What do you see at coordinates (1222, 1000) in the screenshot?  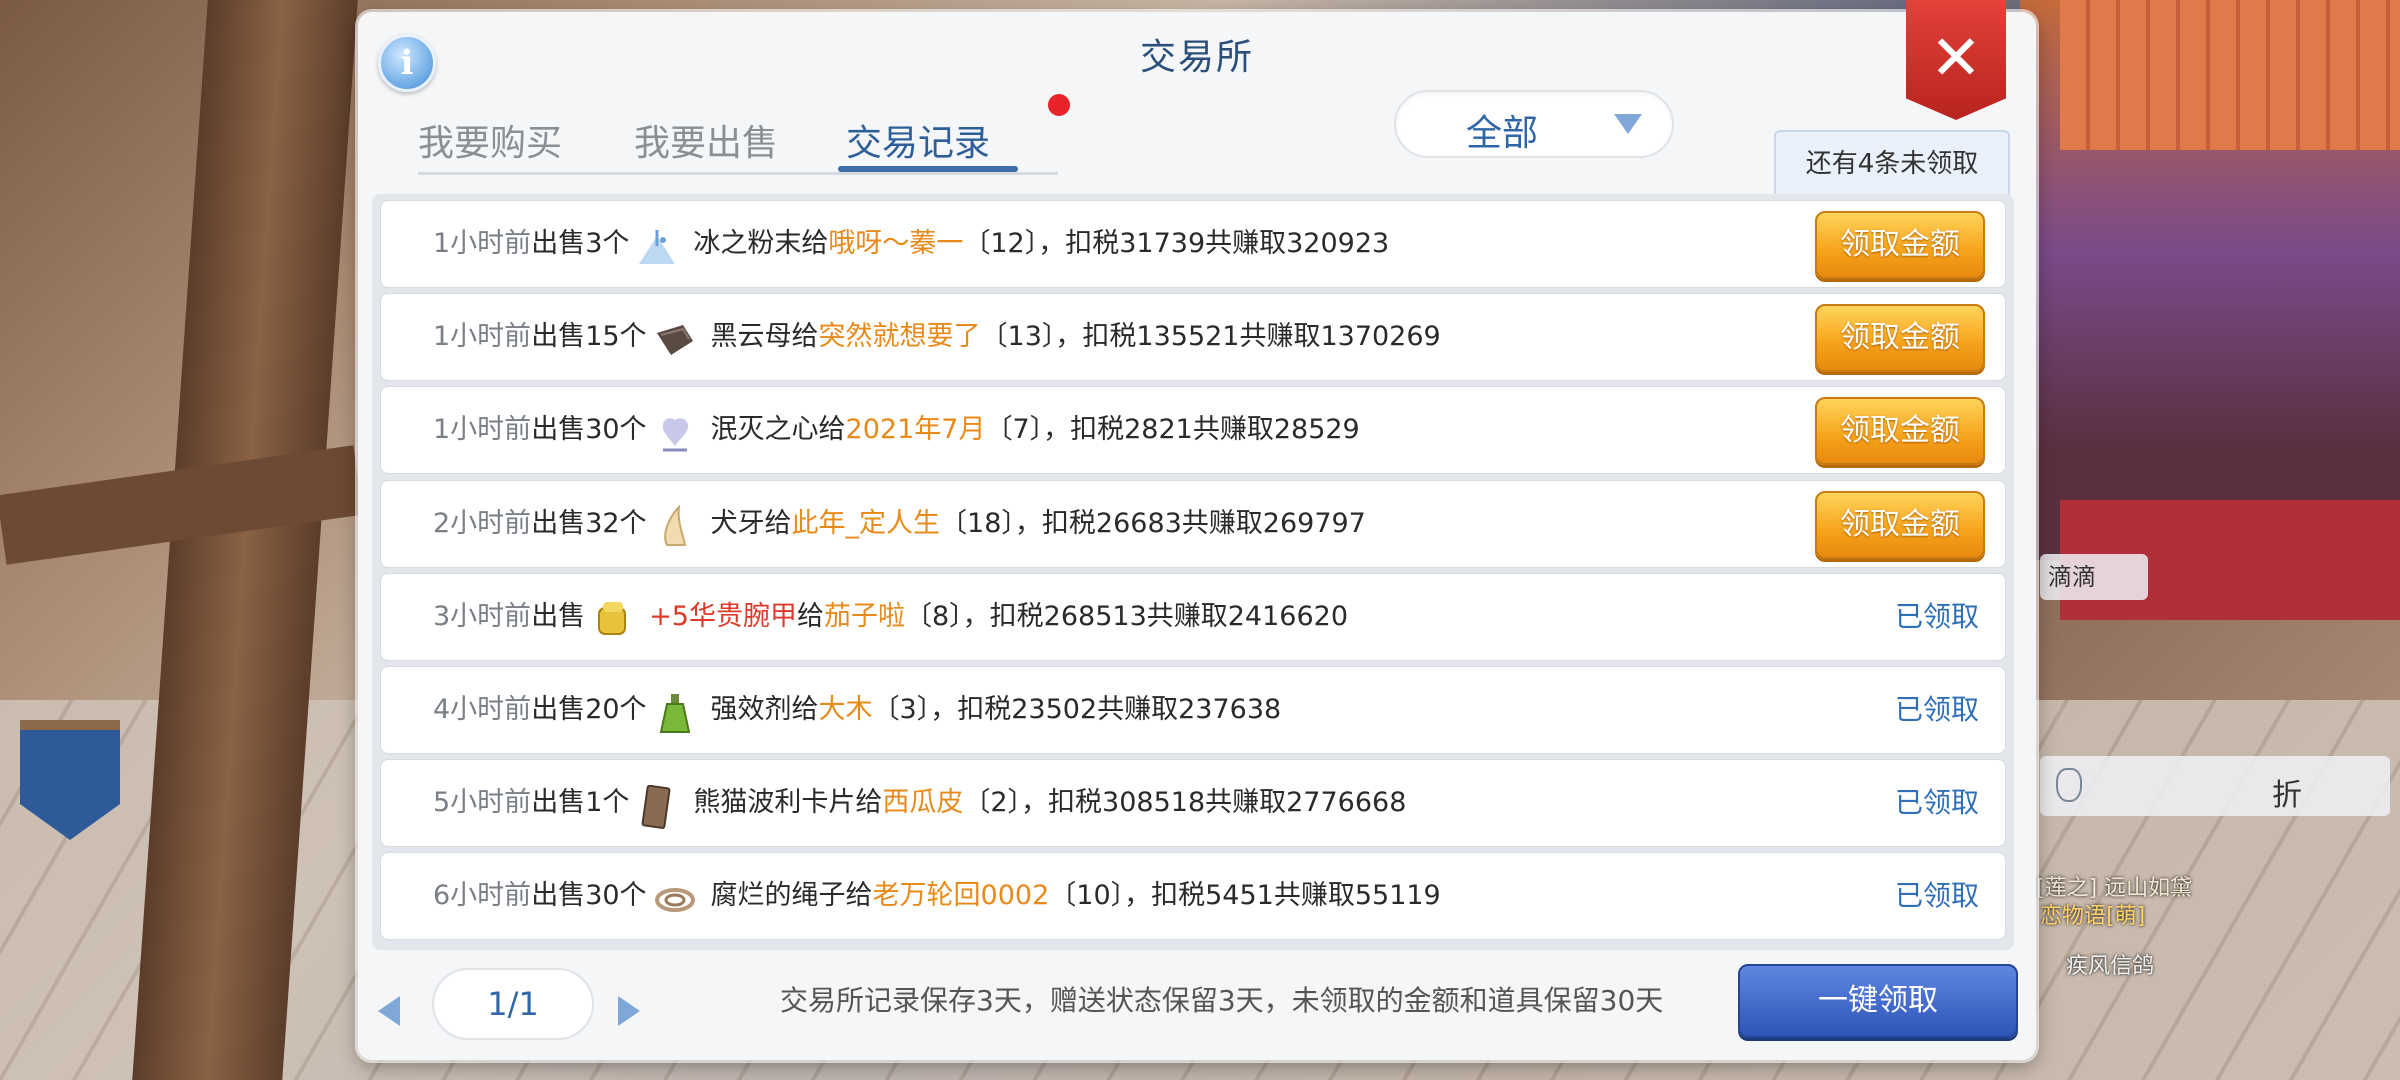 I see `retention-note: 交易所记录保存3天，赠送状态保留3天，未领取的金额和道具保留30天` at bounding box center [1222, 1000].